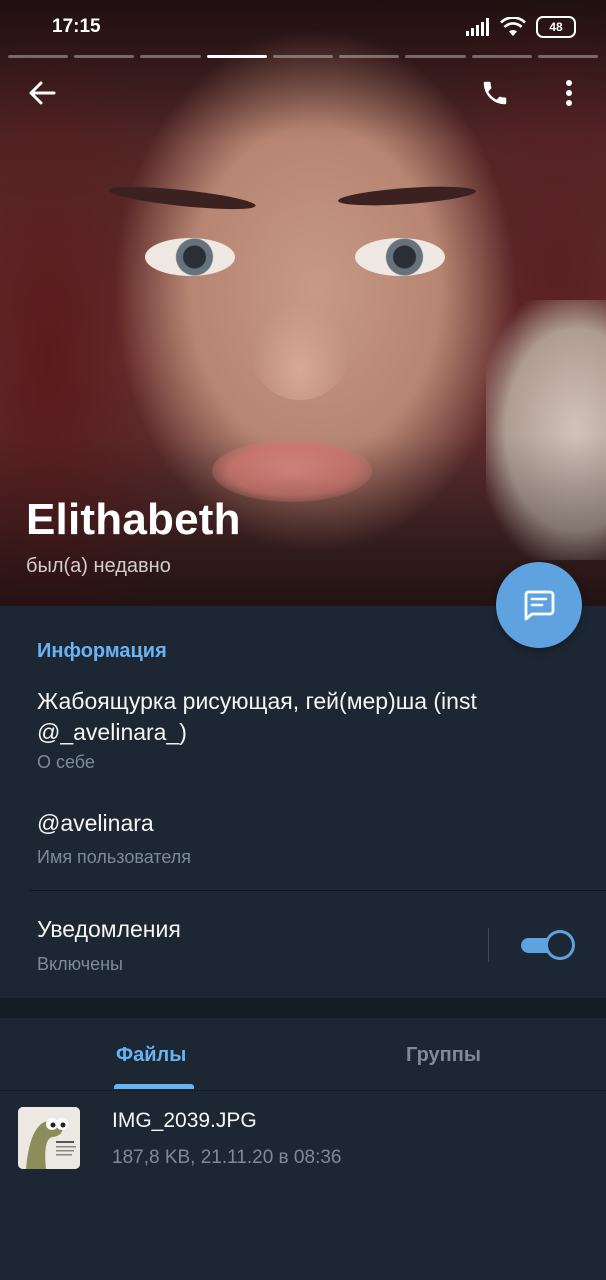 This screenshot has width=606, height=1280. What do you see at coordinates (556, 27) in the screenshot?
I see `battery-icon: 48` at bounding box center [556, 27].